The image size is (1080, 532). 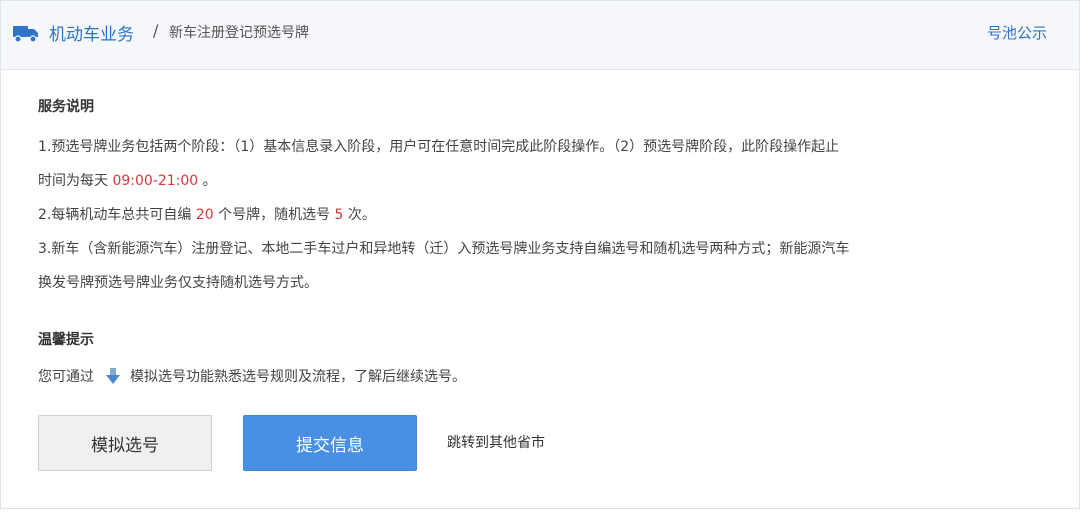 I want to click on warm-tips-title: 温馨提示, so click(x=66, y=340).